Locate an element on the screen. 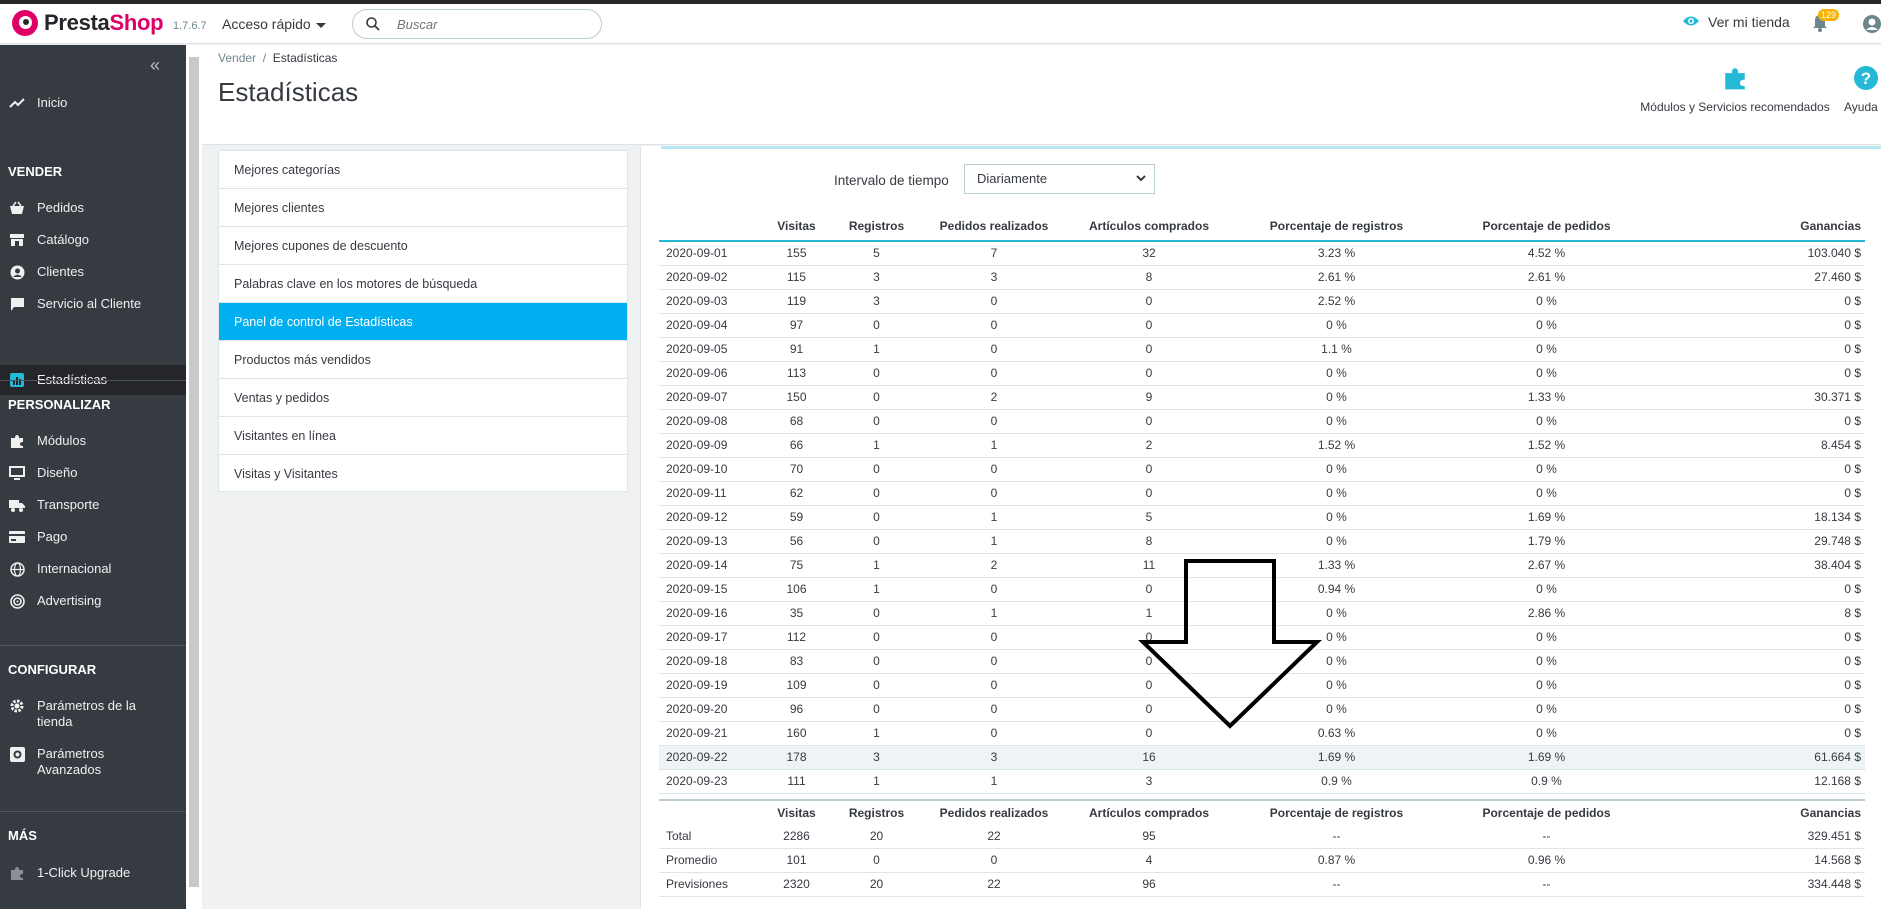 The width and height of the screenshot is (1881, 909). table-cell: 97 is located at coordinates (796, 325).